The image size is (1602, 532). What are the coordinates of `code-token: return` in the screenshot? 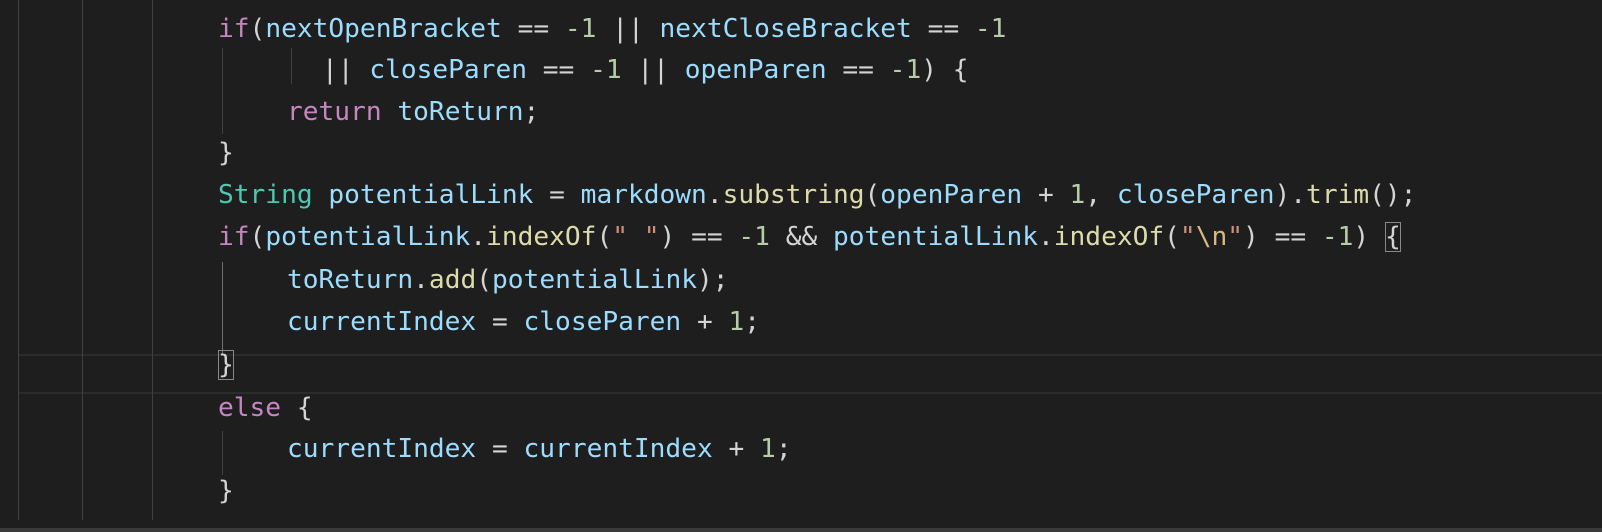 It's located at (334, 112).